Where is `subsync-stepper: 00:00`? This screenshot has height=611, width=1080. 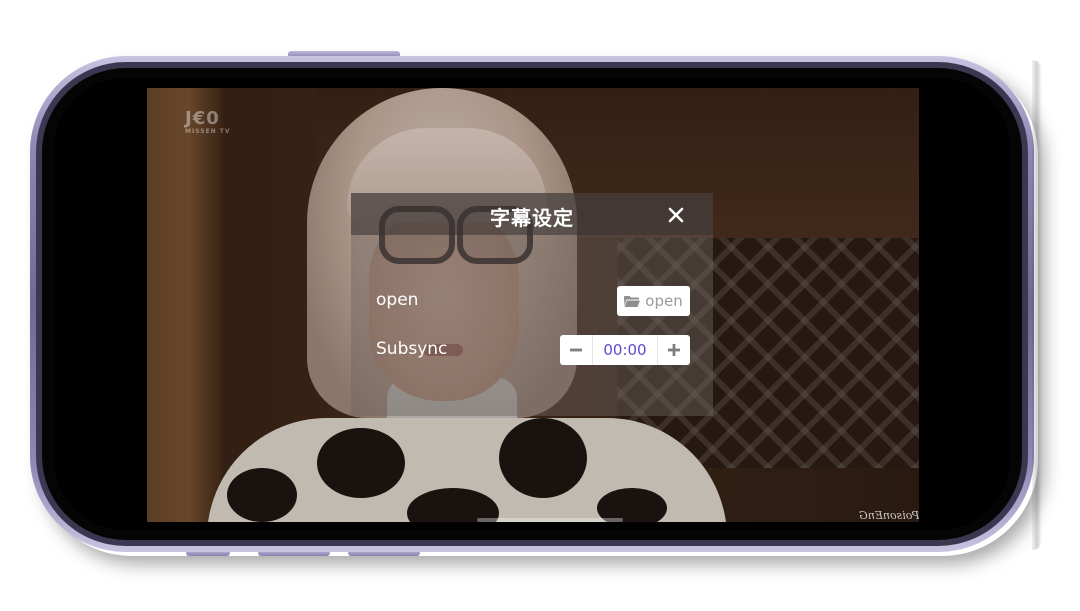
subsync-stepper: 00:00 is located at coordinates (625, 350).